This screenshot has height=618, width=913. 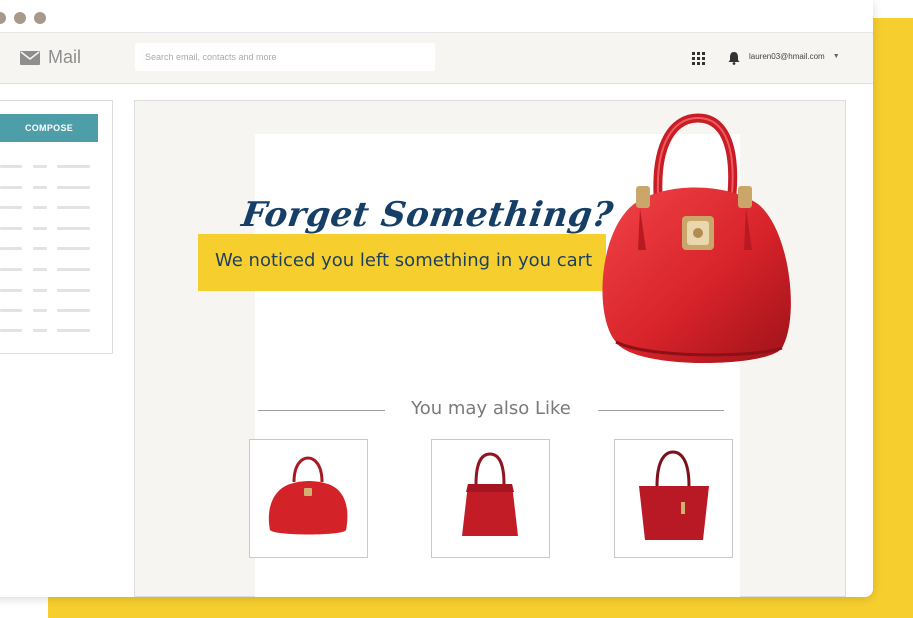 I want to click on product-image-tote-bag, so click(x=490, y=494).